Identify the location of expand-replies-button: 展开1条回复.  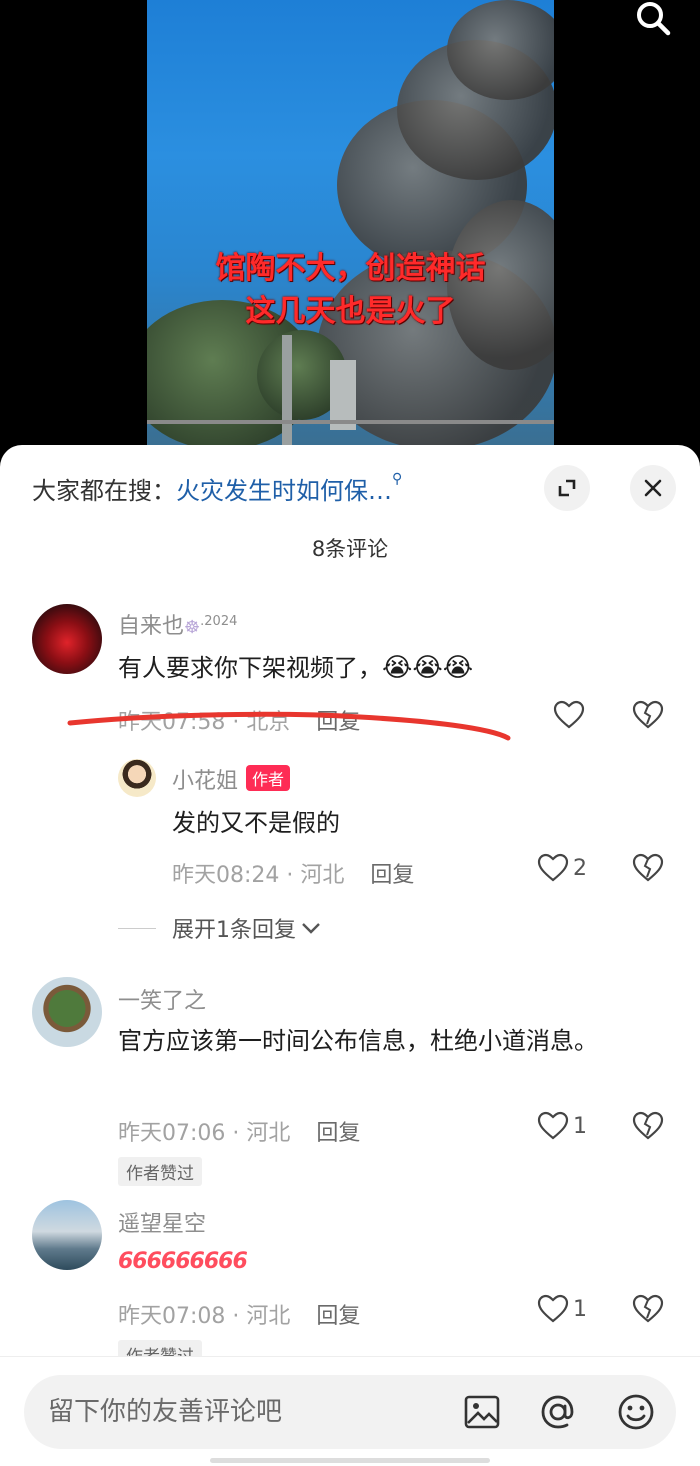
(220, 928).